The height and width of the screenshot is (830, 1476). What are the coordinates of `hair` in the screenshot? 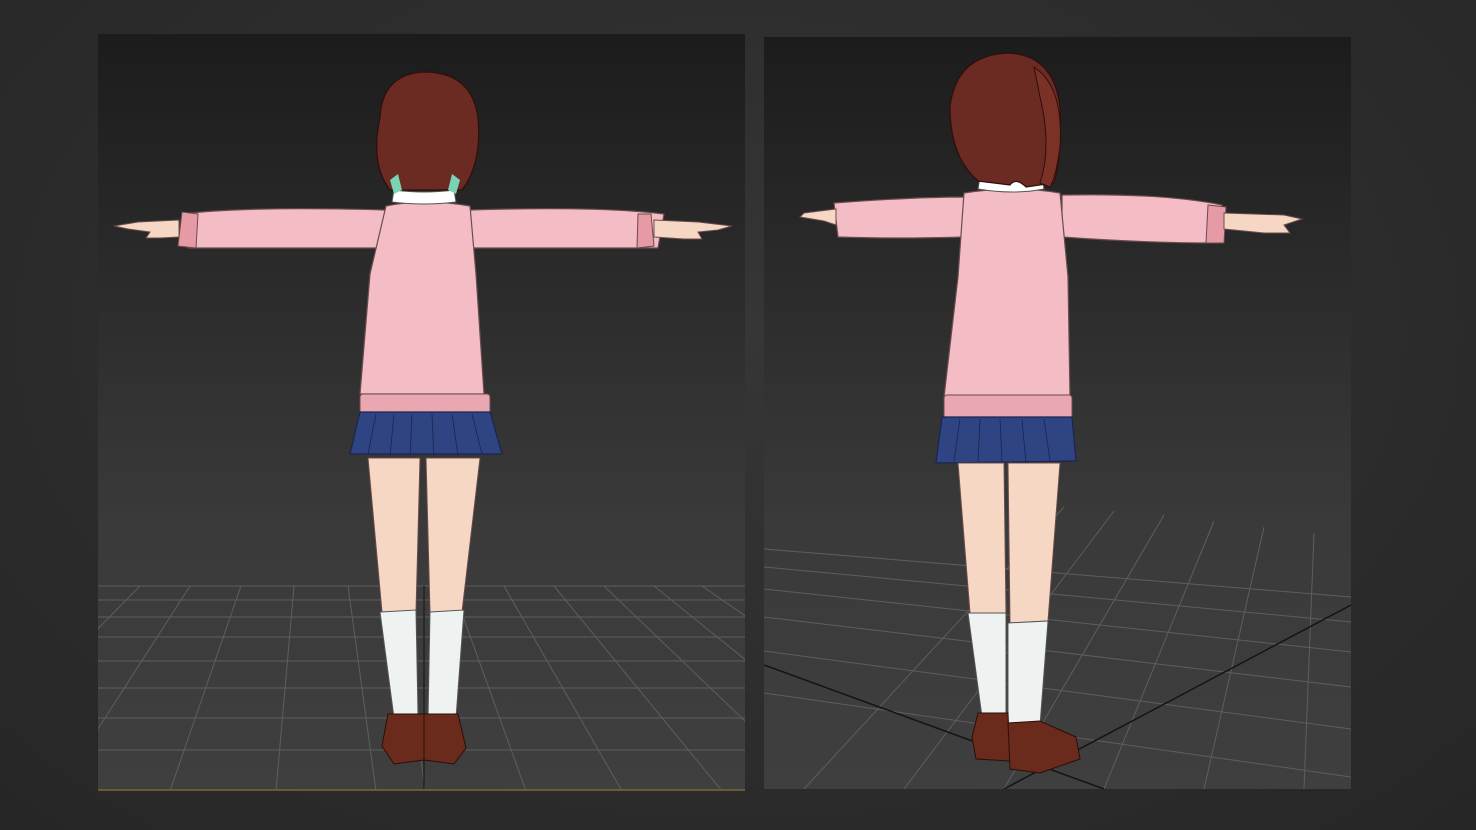 It's located at (428, 131).